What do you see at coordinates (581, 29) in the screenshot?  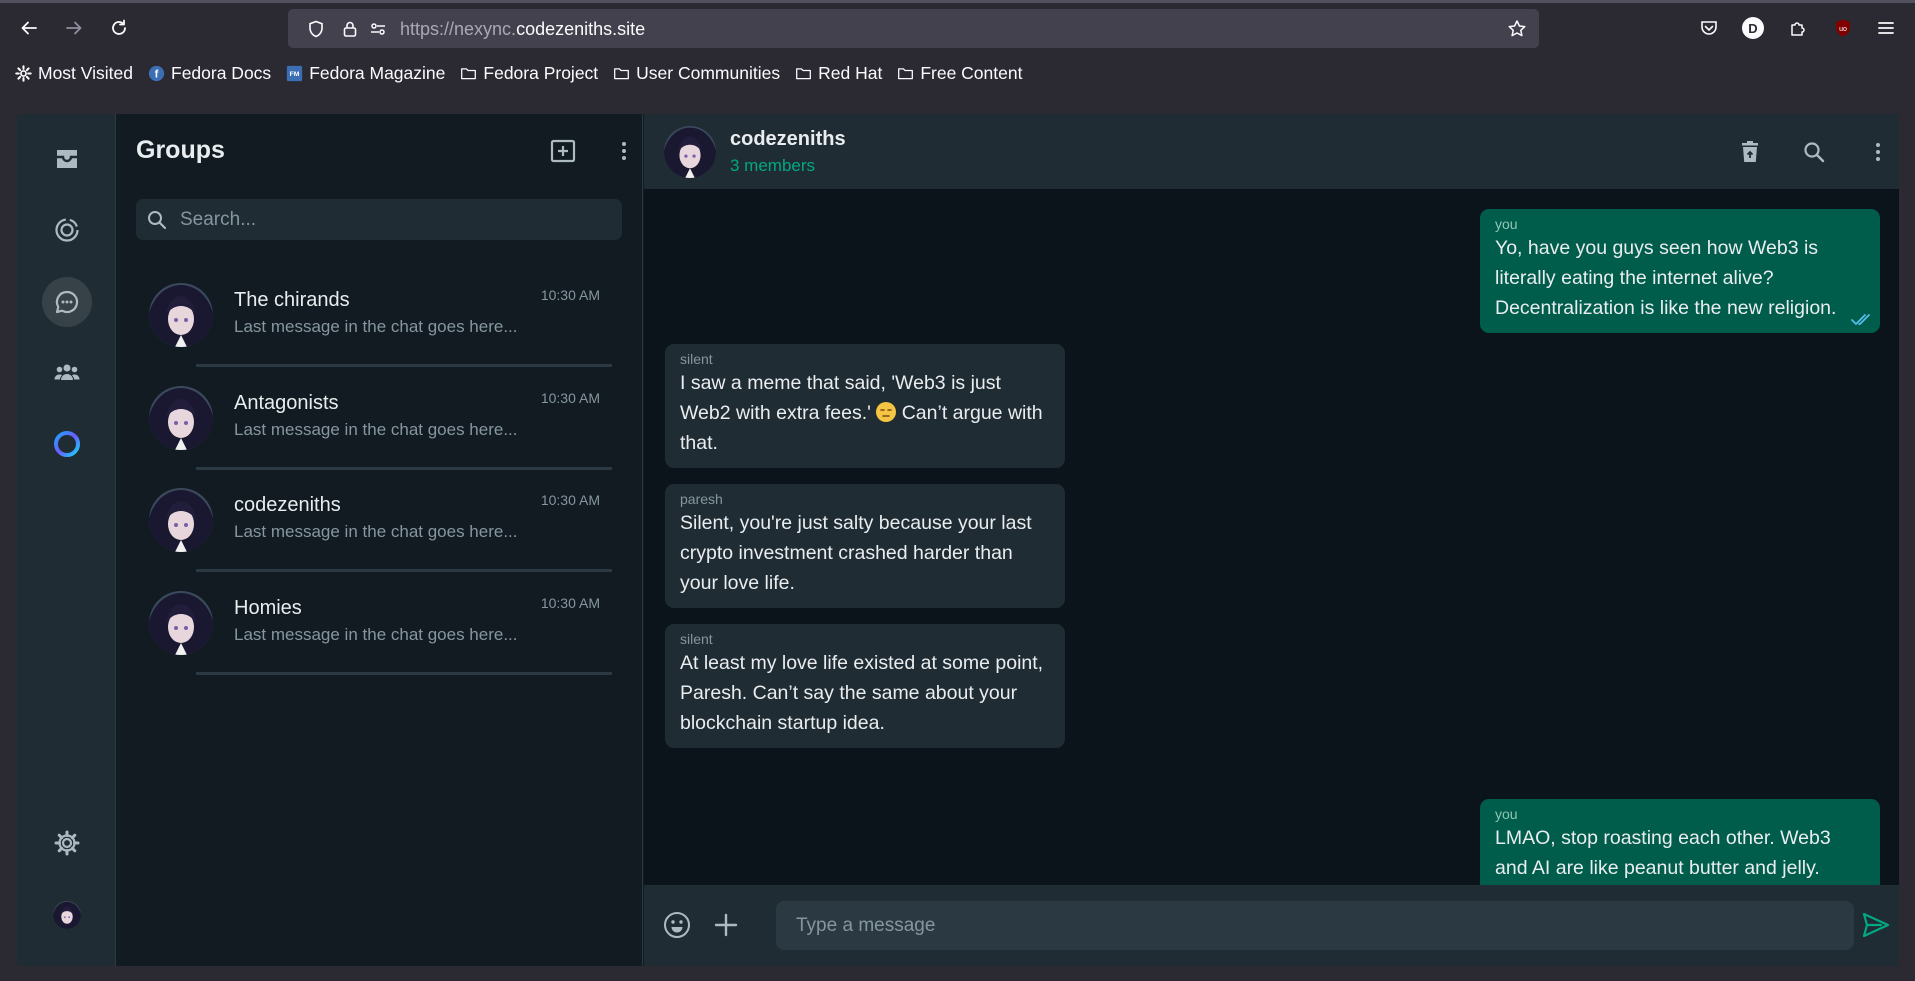 I see `url-host: codezeniths.site` at bounding box center [581, 29].